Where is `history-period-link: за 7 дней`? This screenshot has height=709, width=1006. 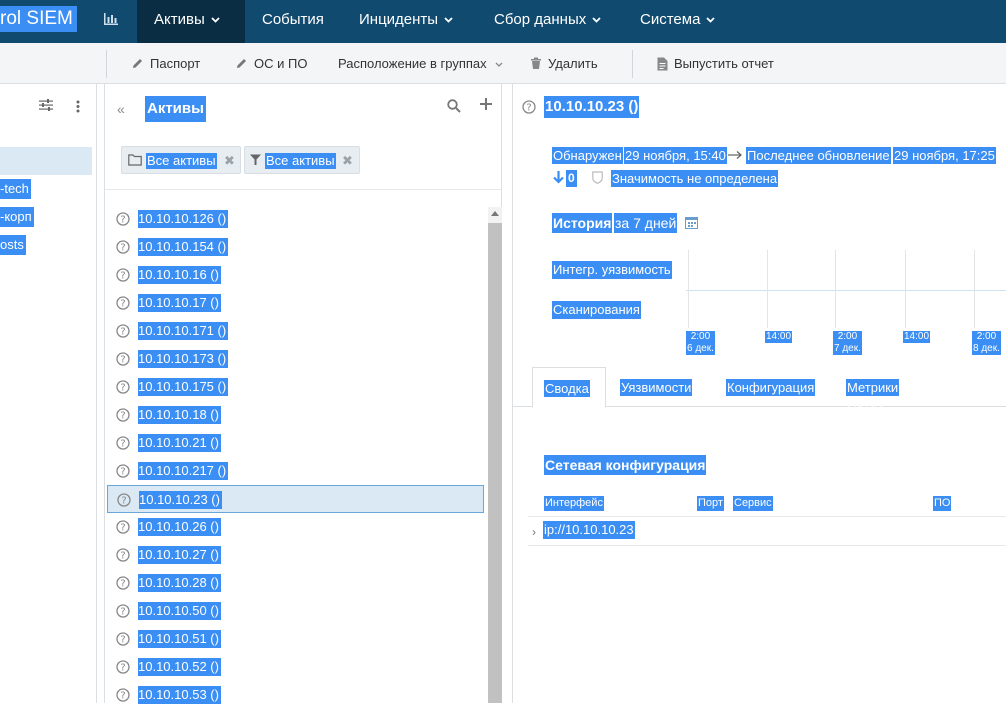 history-period-link: за 7 дней is located at coordinates (646, 223).